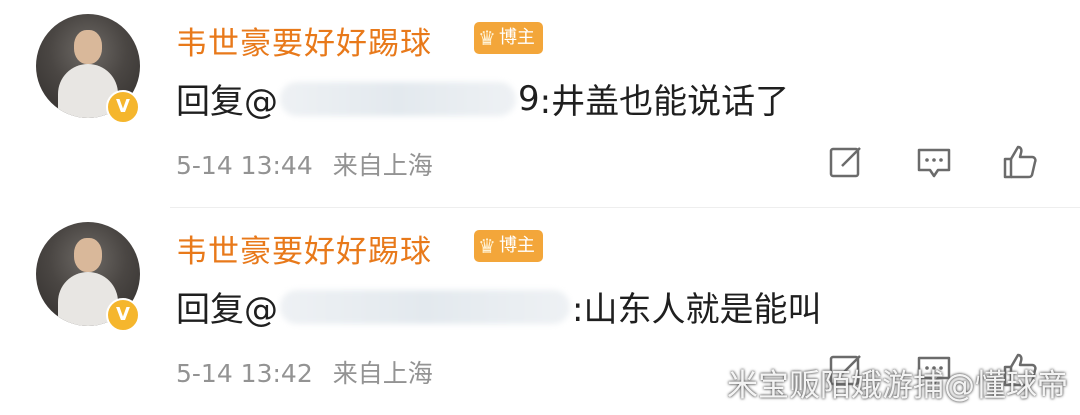 The image size is (1080, 415). I want to click on comment-meta: 5-14 13:42 来自上海, so click(304, 372).